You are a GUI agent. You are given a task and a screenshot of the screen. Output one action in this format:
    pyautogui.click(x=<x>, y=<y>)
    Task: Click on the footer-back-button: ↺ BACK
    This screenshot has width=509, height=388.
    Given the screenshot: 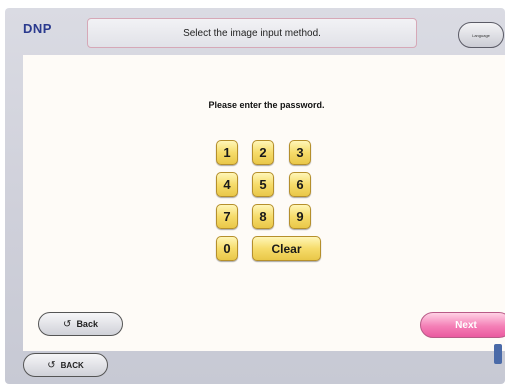 What is the action you would take?
    pyautogui.click(x=65, y=365)
    